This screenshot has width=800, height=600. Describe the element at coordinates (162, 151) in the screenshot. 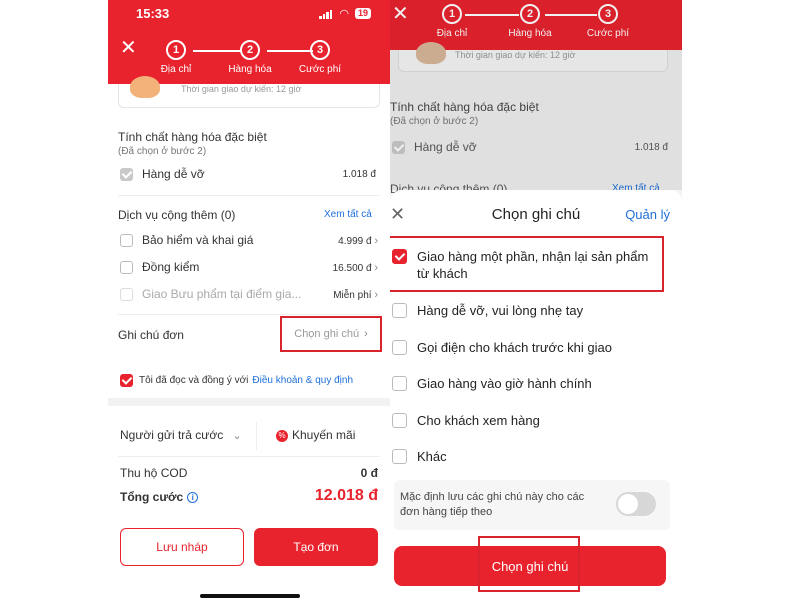

I see `special-goods-subtitle: (Đã chọn ở bước 2)` at that location.